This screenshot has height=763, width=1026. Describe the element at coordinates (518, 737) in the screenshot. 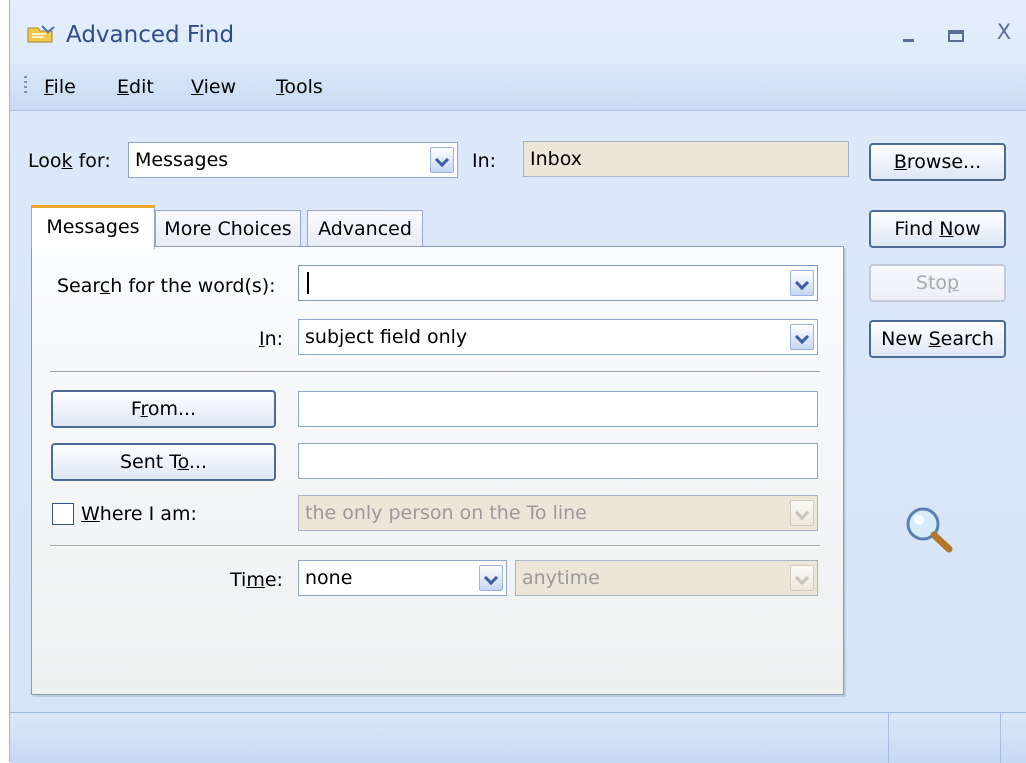

I see `status-bar` at that location.